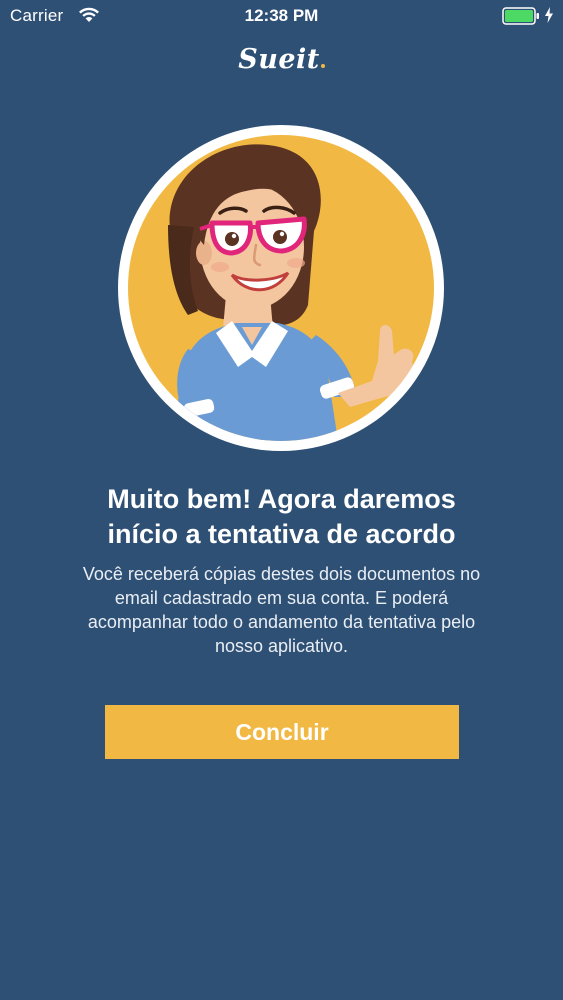 The image size is (563, 1000). Describe the element at coordinates (549, 17) in the screenshot. I see `bolt-icon` at that location.